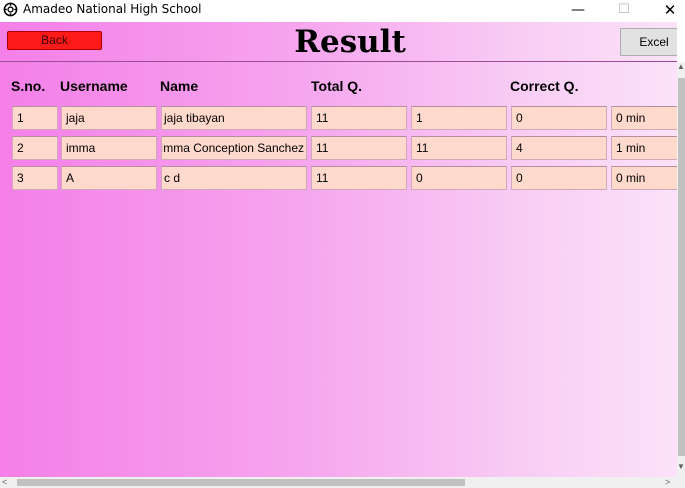  What do you see at coordinates (109, 148) in the screenshot?
I see `cell-username: imma` at bounding box center [109, 148].